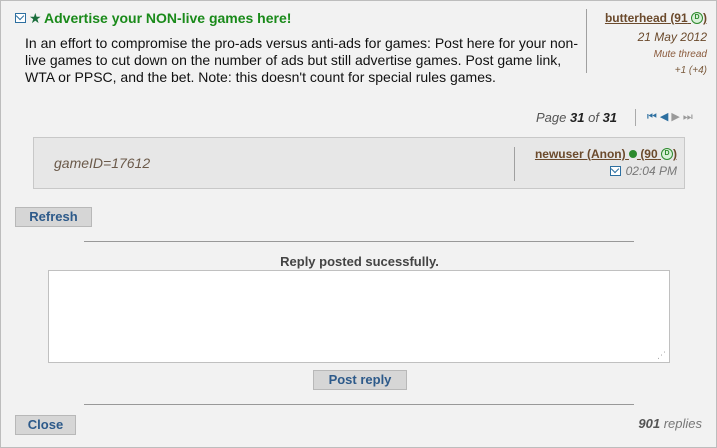 The width and height of the screenshot is (717, 448). I want to click on star-icon: ★, so click(35, 18).